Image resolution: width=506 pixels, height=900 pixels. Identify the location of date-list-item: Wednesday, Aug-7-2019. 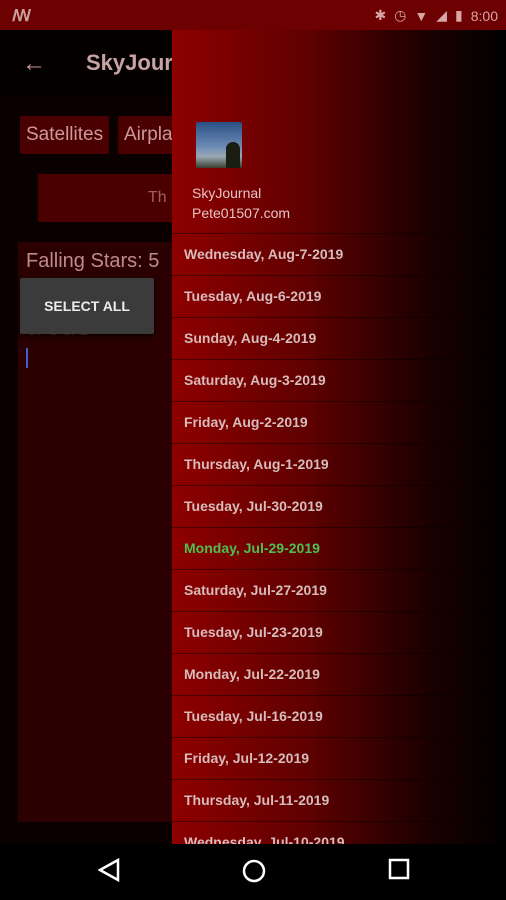
(339, 254).